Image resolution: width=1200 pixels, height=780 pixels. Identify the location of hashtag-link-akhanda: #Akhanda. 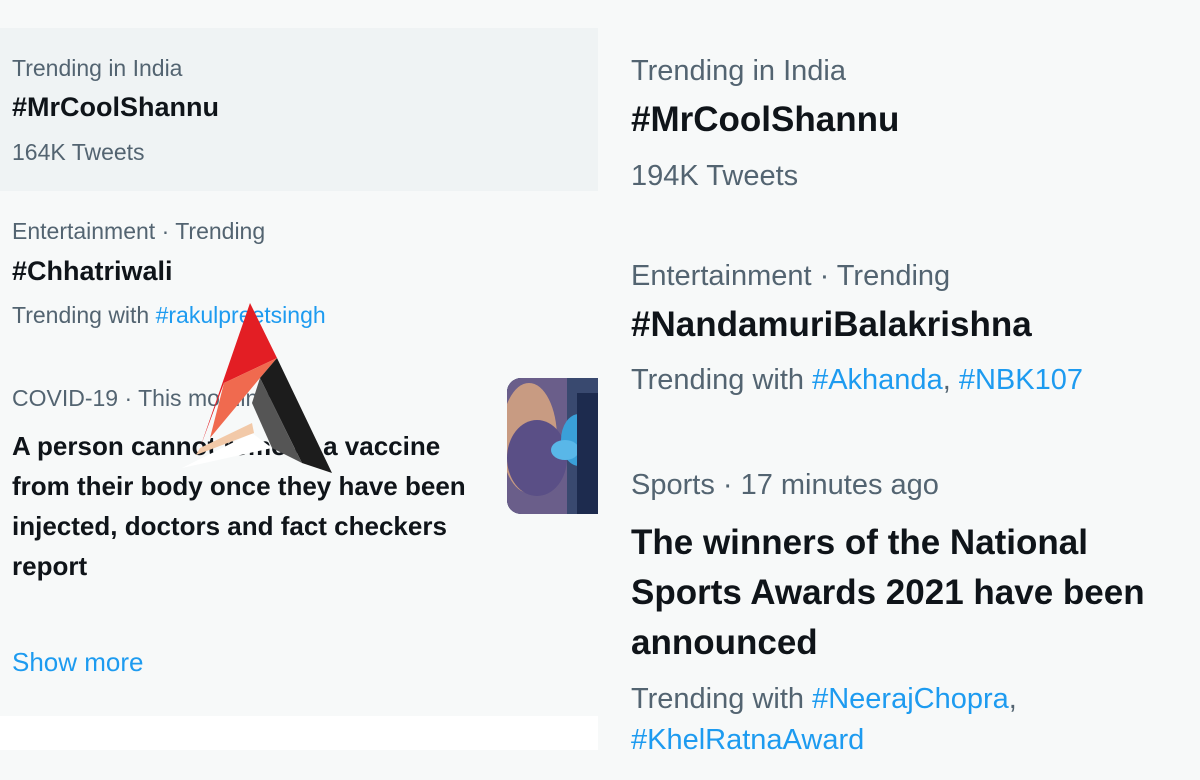
(877, 380).